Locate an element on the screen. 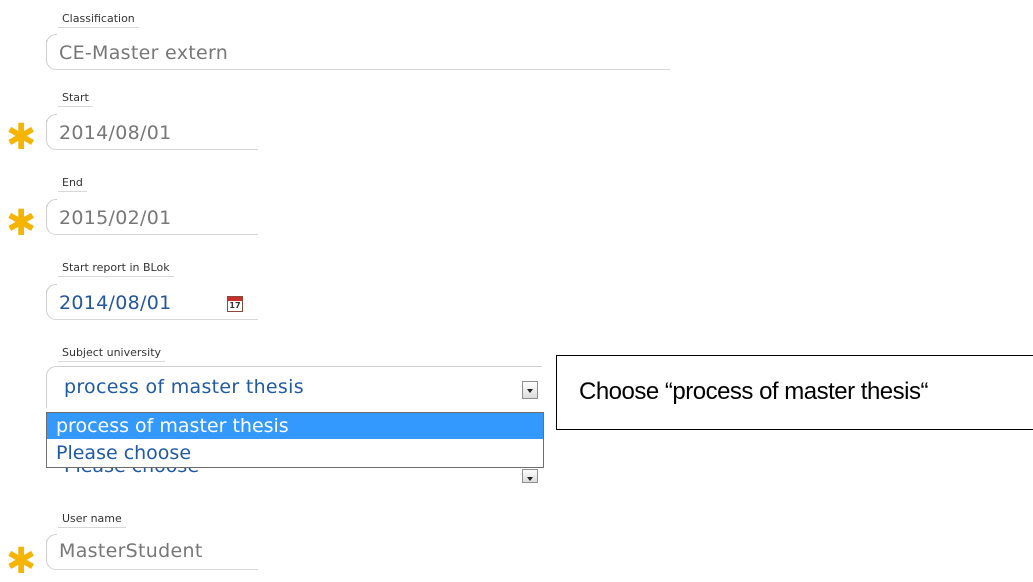  end-date-field: 2015/02/01 is located at coordinates (152, 217).